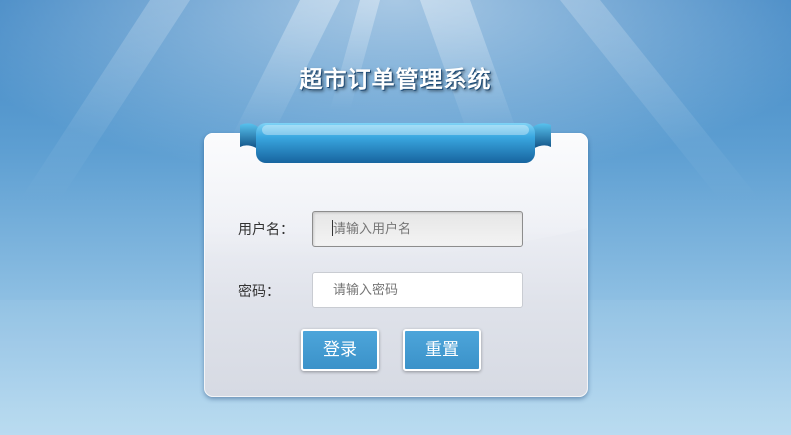 The width and height of the screenshot is (791, 435). What do you see at coordinates (395, 143) in the screenshot?
I see `header-ribbon` at bounding box center [395, 143].